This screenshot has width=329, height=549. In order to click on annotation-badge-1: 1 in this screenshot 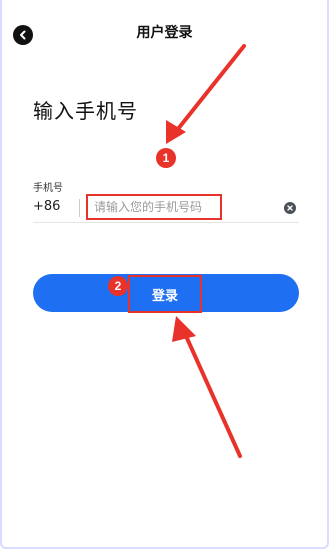, I will do `click(166, 158)`.